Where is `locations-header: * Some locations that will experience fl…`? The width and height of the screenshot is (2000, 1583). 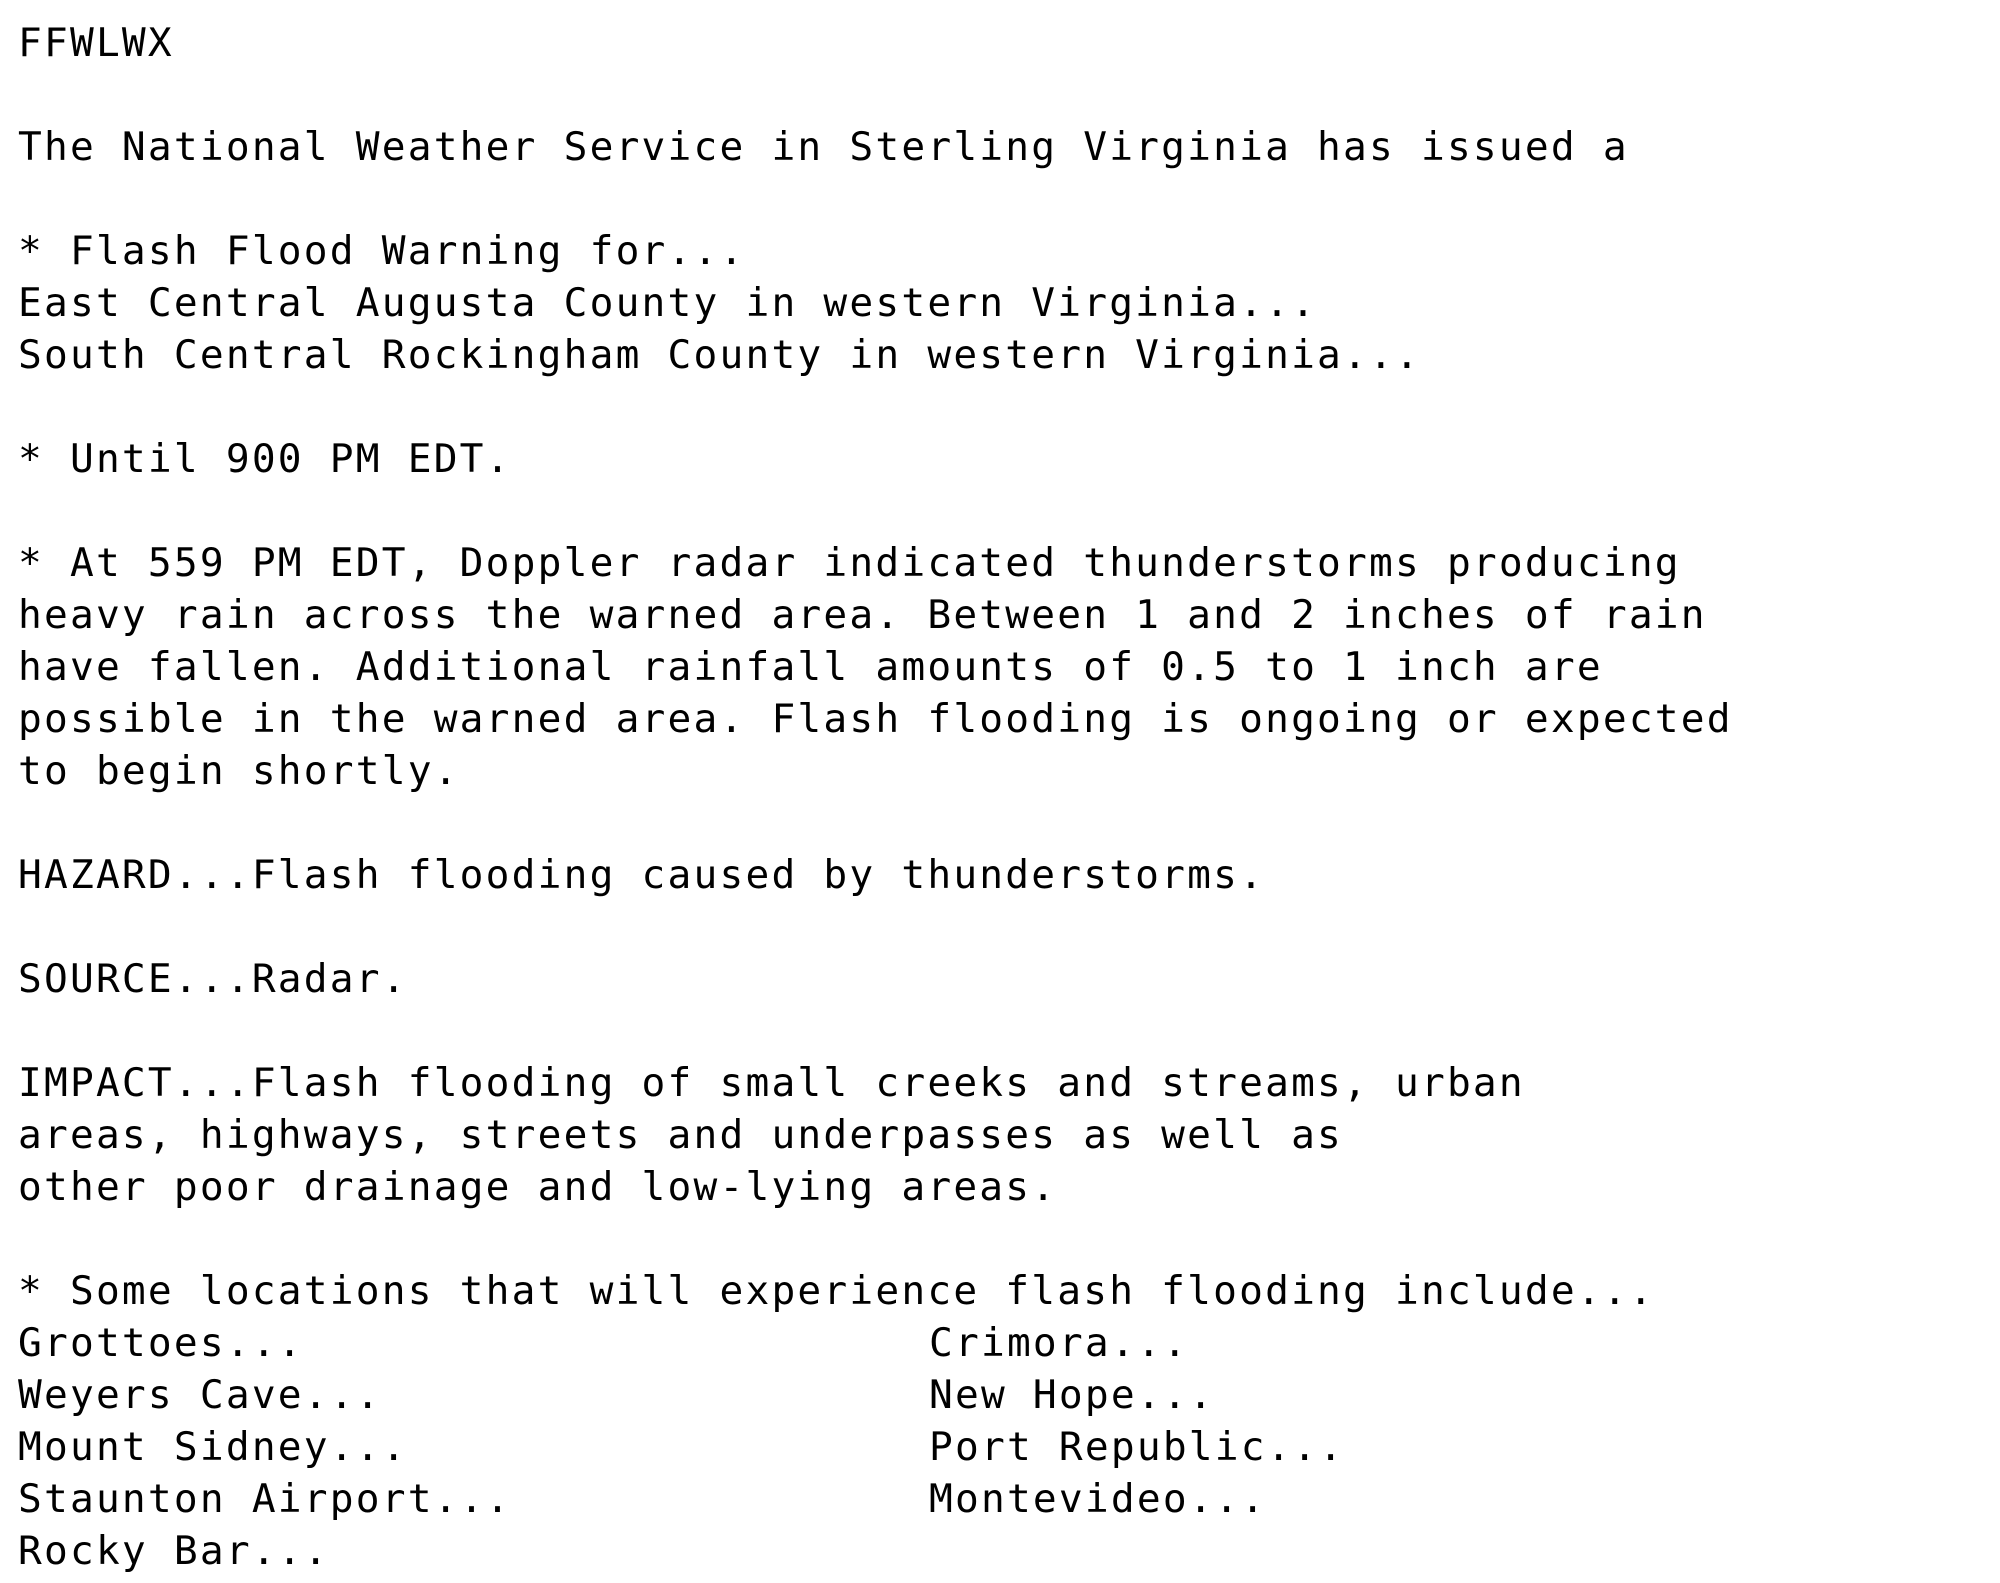 locations-header: * Some locations that will experience fl… is located at coordinates (836, 1291).